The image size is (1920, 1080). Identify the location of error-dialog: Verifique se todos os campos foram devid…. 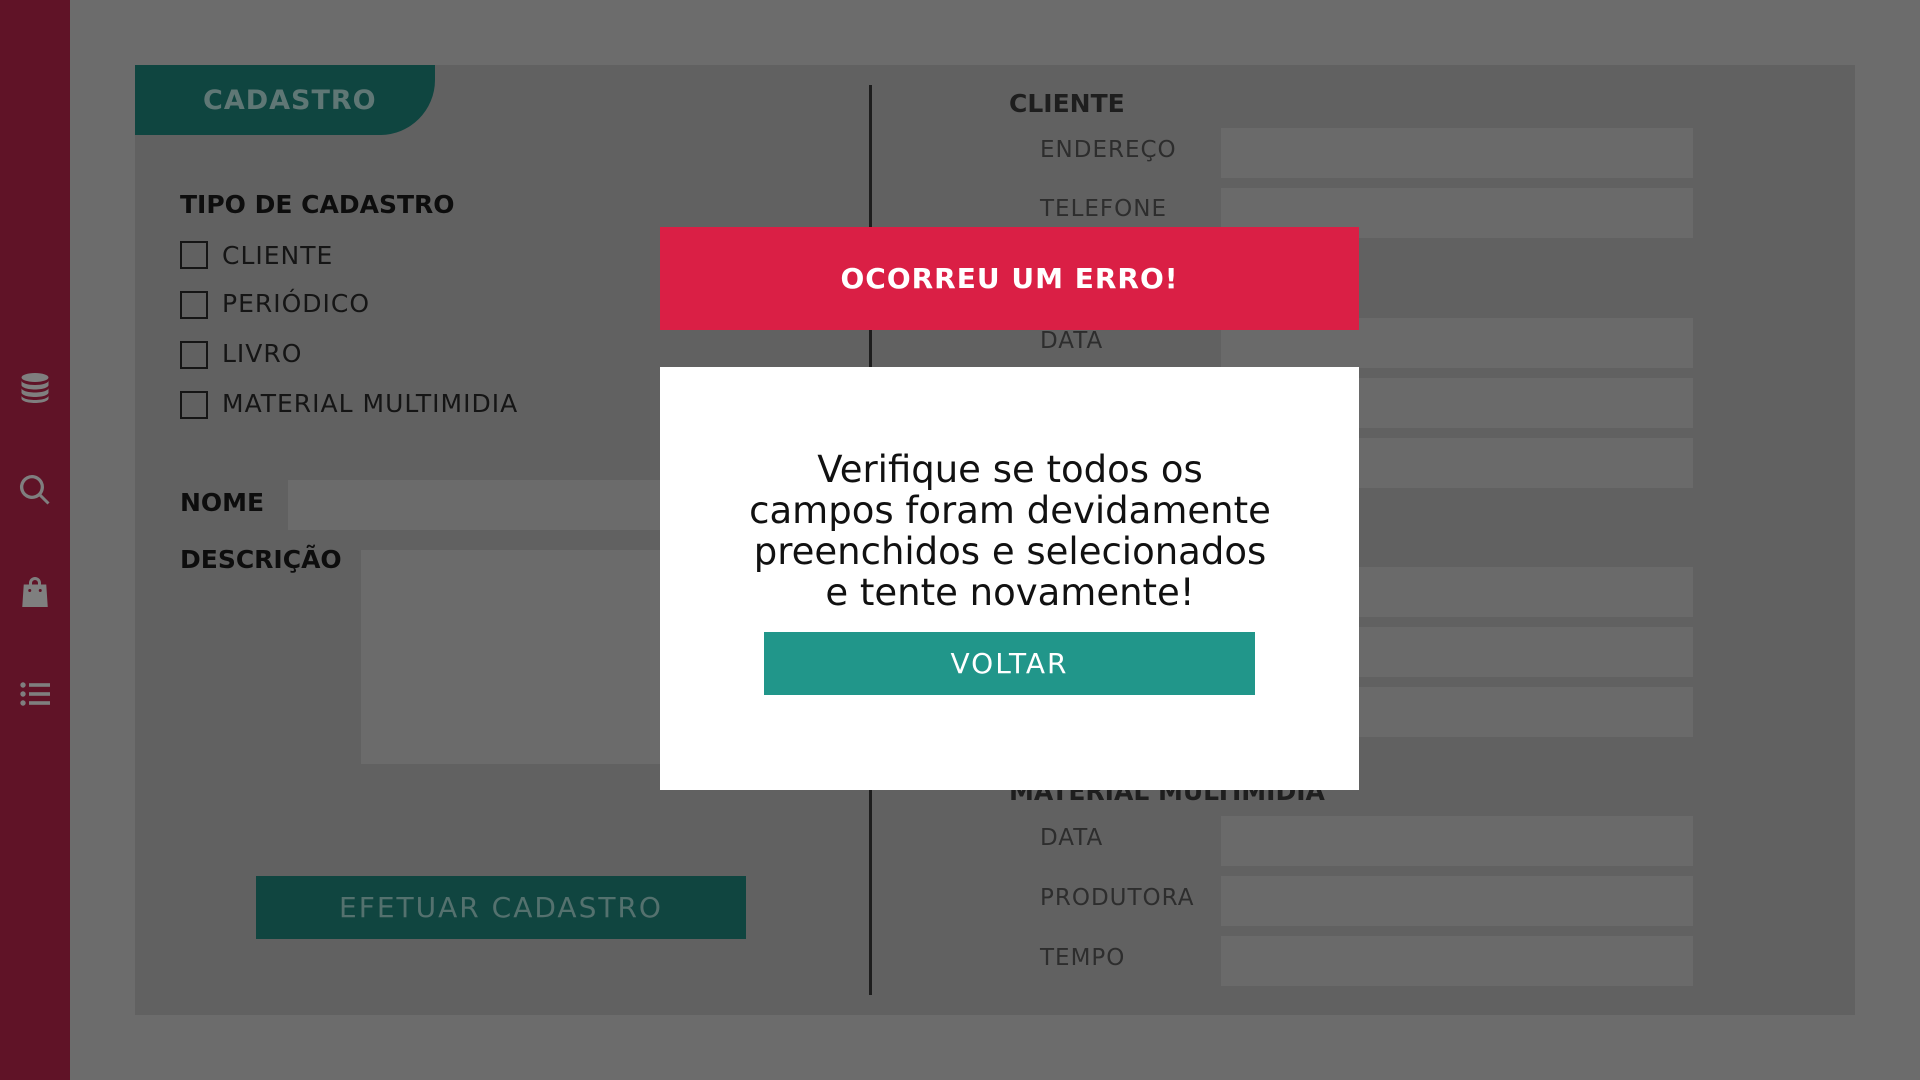
(1009, 578).